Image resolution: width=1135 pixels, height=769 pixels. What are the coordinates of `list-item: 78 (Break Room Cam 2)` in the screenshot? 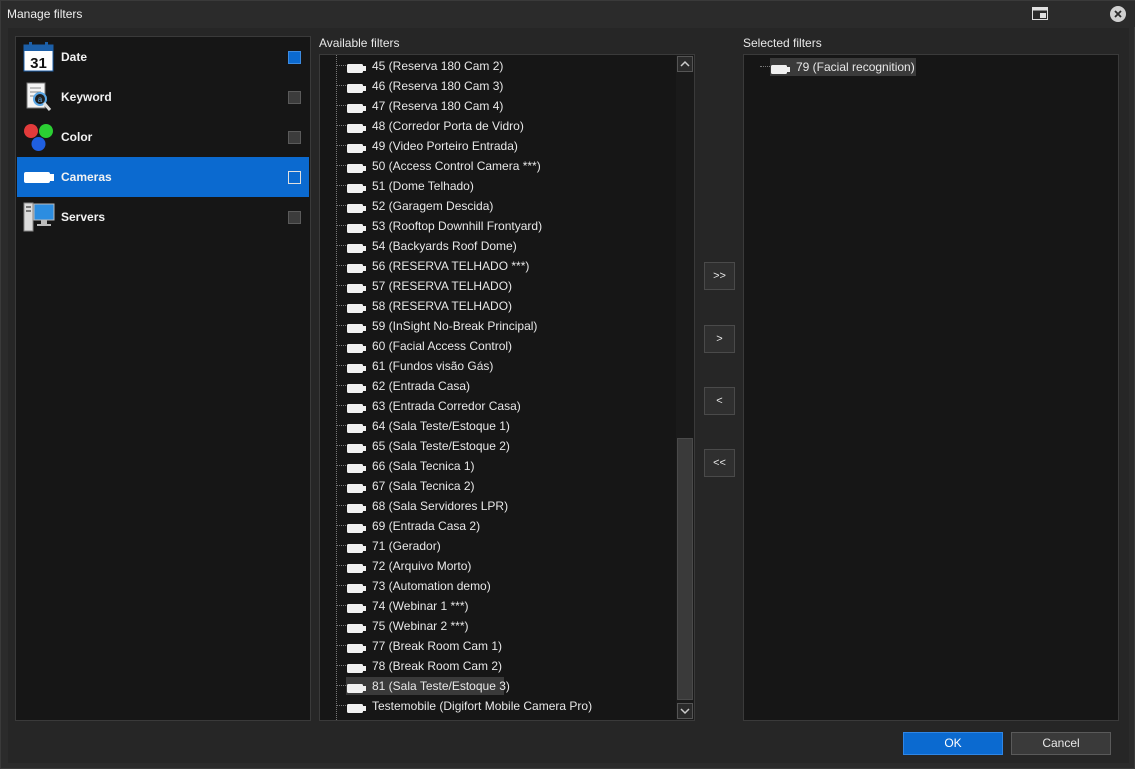 It's located at (498, 666).